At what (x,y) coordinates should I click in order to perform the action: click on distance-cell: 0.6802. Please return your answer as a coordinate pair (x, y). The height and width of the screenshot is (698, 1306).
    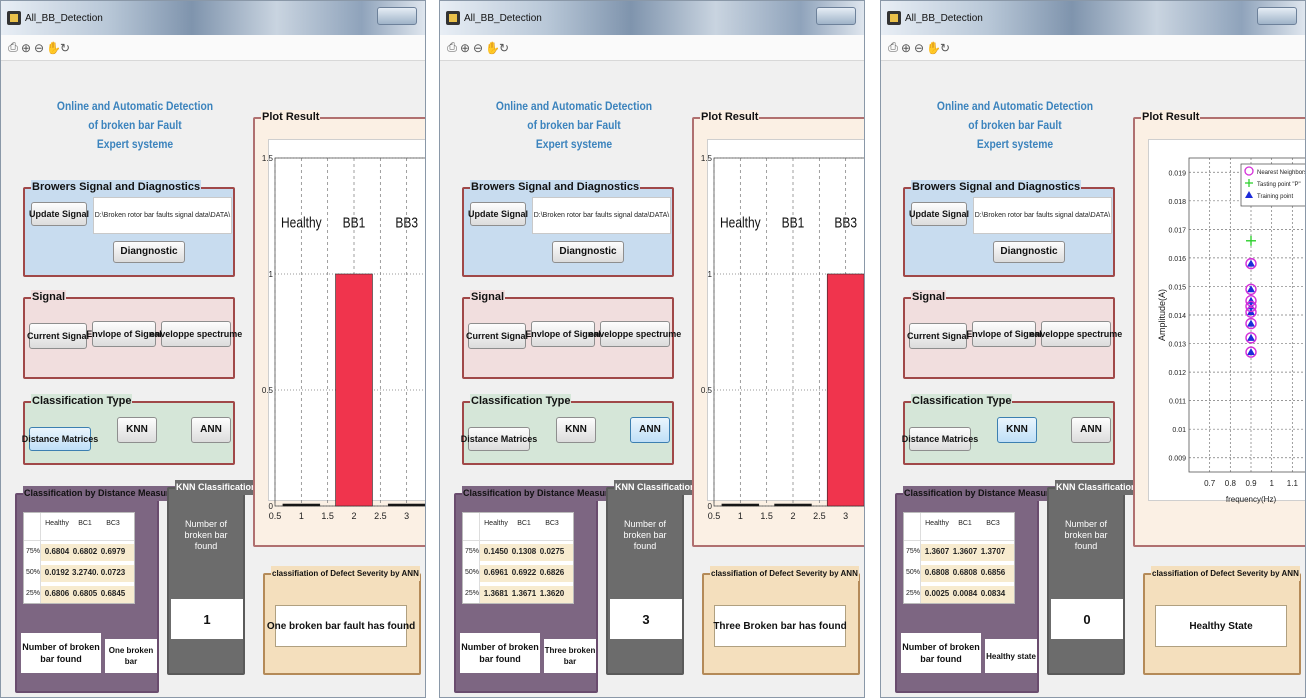
    Looking at the image, I should click on (85, 551).